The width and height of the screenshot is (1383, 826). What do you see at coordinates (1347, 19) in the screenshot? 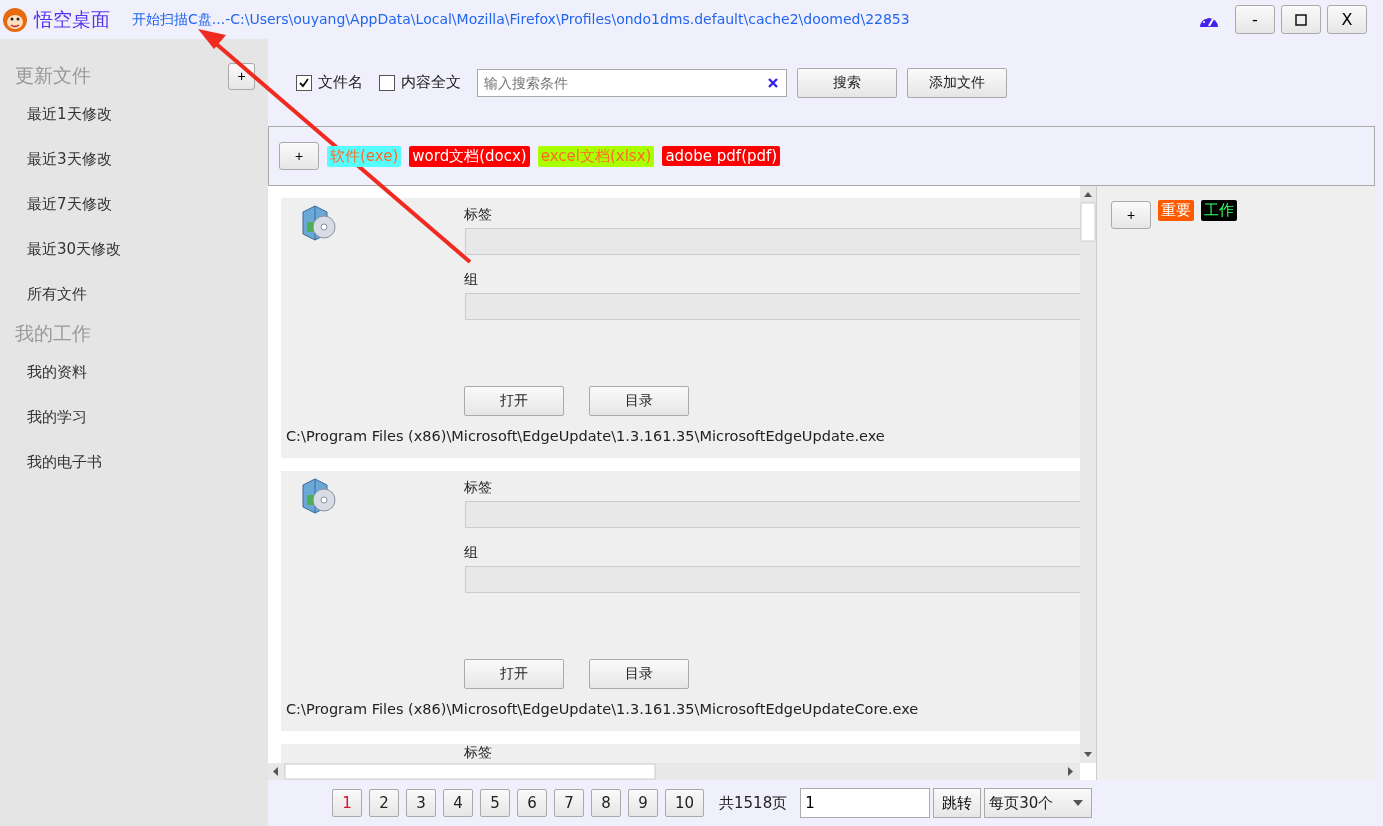
I see `window-button: X` at bounding box center [1347, 19].